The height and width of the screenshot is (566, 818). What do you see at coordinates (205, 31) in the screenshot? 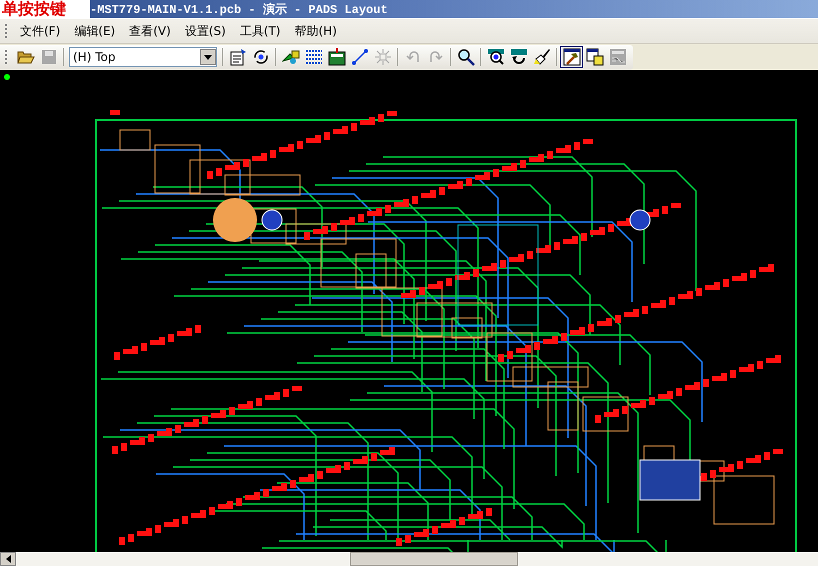
I see `menu-item: 设置(S)` at bounding box center [205, 31].